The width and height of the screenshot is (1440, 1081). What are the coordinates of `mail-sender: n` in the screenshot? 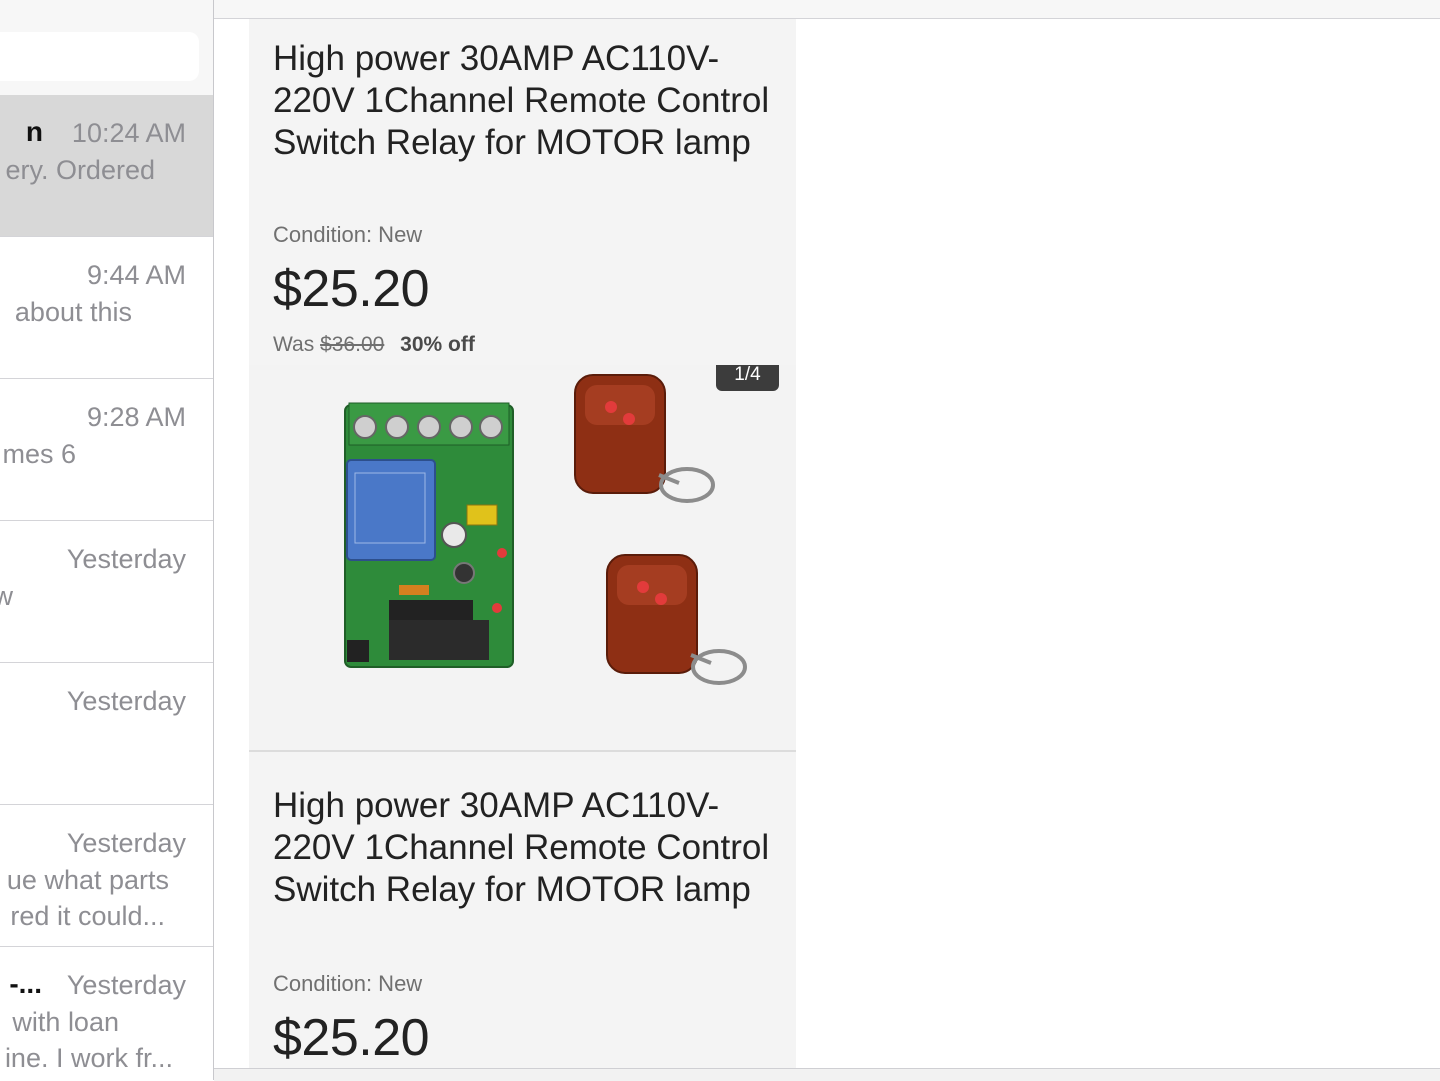 It's located at (34, 131).